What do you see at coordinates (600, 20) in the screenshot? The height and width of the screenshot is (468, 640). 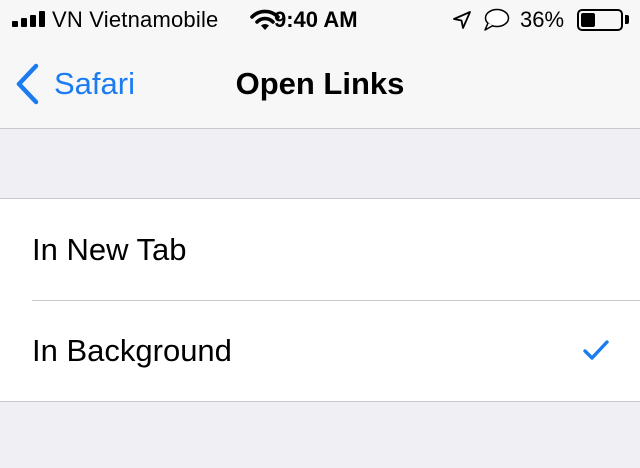 I see `battery-icon` at bounding box center [600, 20].